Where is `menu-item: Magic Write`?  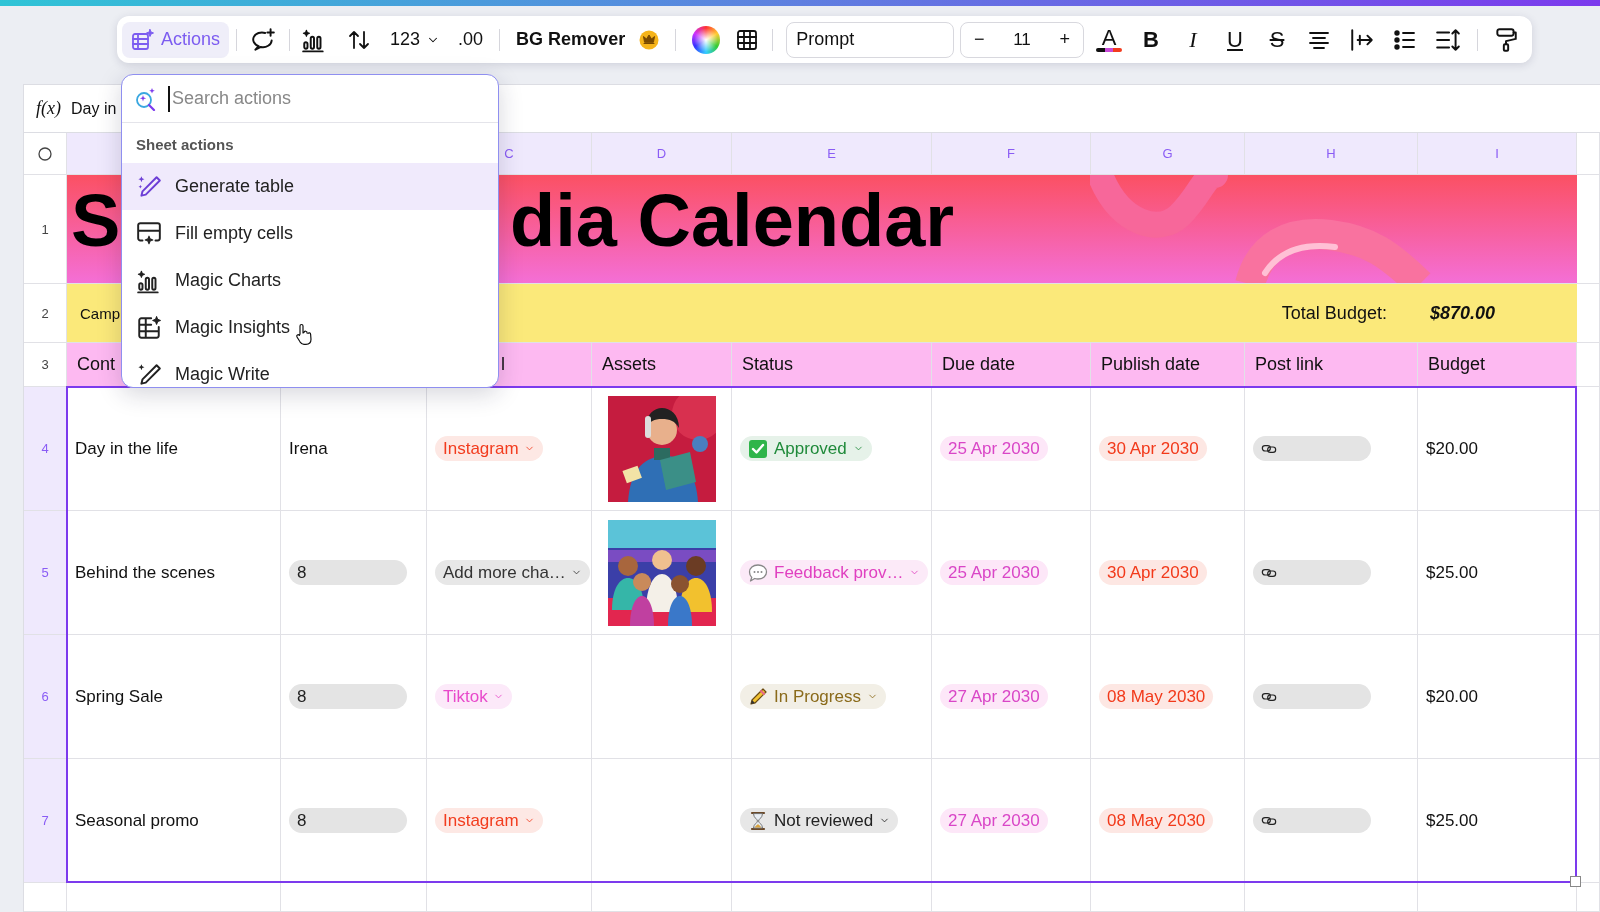 menu-item: Magic Write is located at coordinates (310, 369).